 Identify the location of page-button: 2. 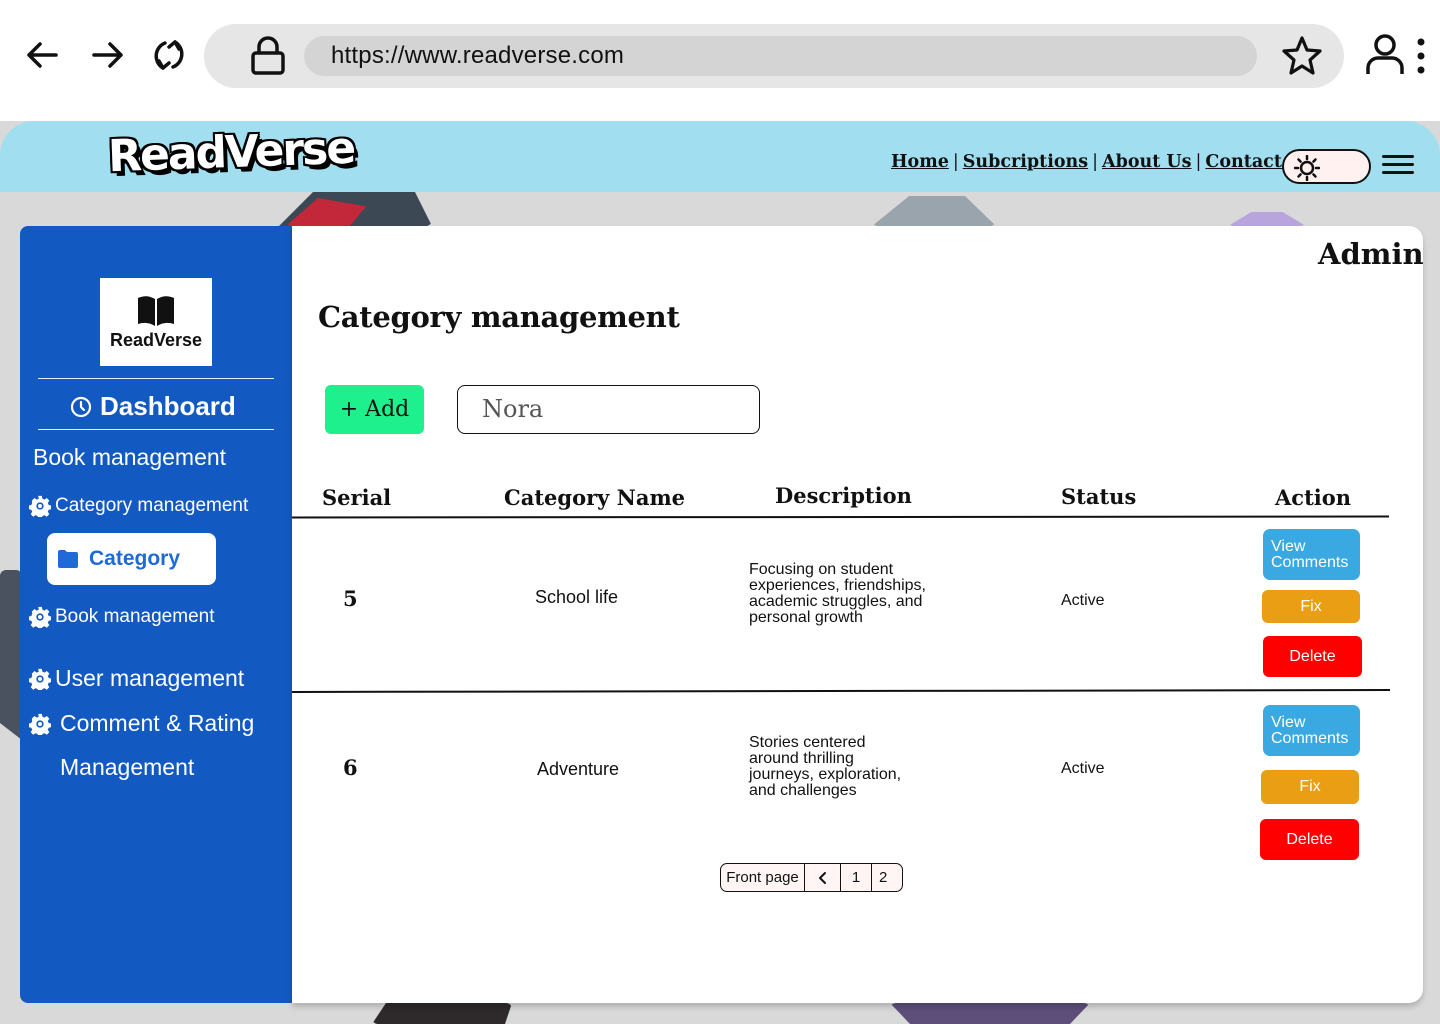
(886, 877).